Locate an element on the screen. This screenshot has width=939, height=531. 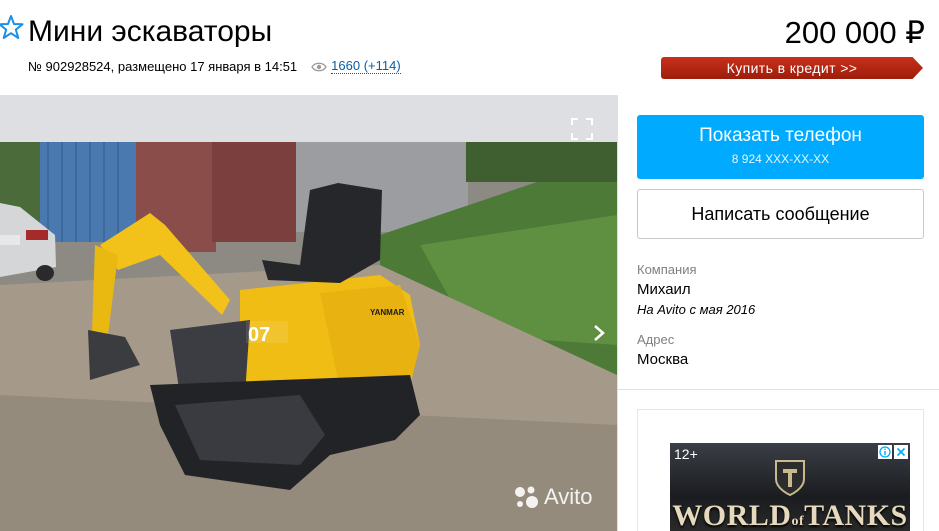
ad-info-icon is located at coordinates (885, 452).